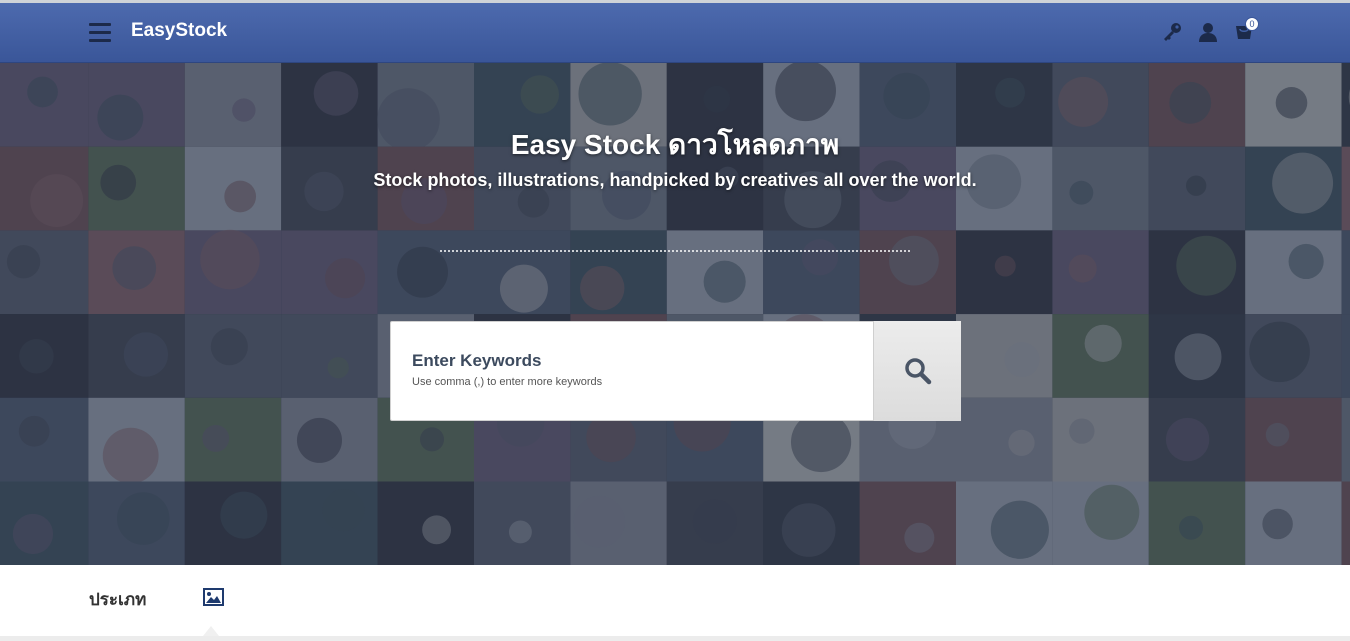 This screenshot has width=1350, height=641. I want to click on category-caret, so click(211, 631).